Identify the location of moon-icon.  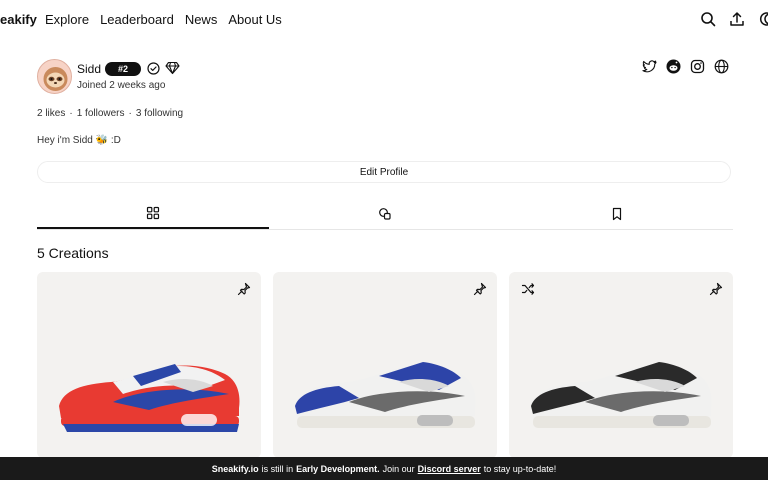
(763, 19).